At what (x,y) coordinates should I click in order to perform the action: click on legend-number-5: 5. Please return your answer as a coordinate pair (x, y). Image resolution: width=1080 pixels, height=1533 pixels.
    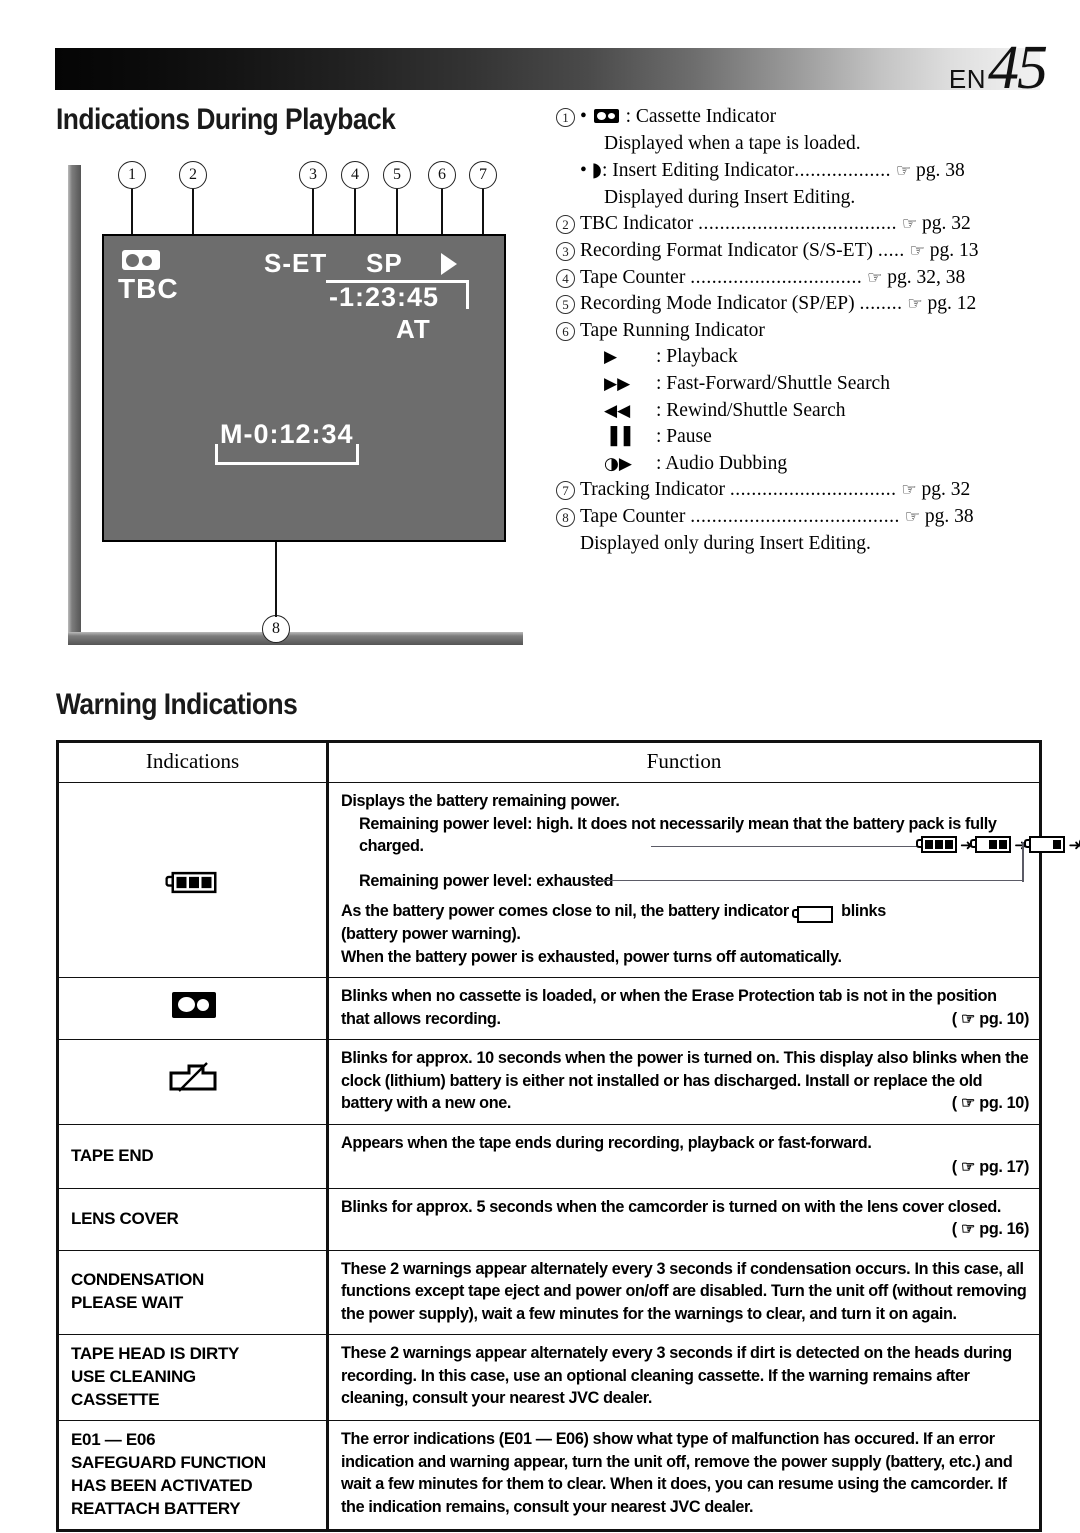
    Looking at the image, I should click on (565, 305).